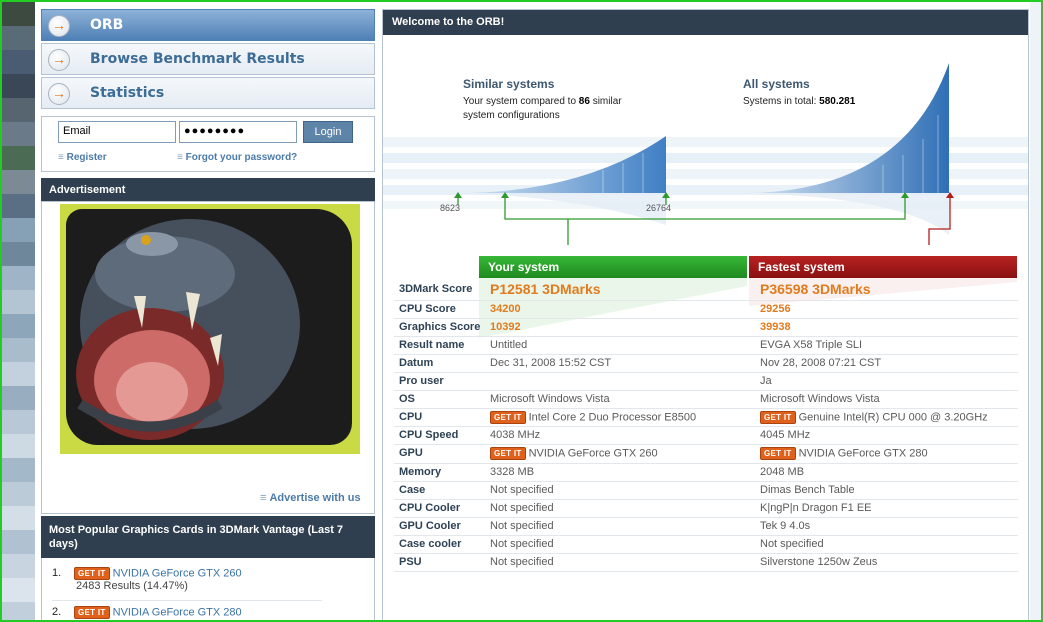 The width and height of the screenshot is (1043, 622). What do you see at coordinates (811, 345) in the screenshot?
I see `fastest-system-value: EVGA X58 Triple SLI` at bounding box center [811, 345].